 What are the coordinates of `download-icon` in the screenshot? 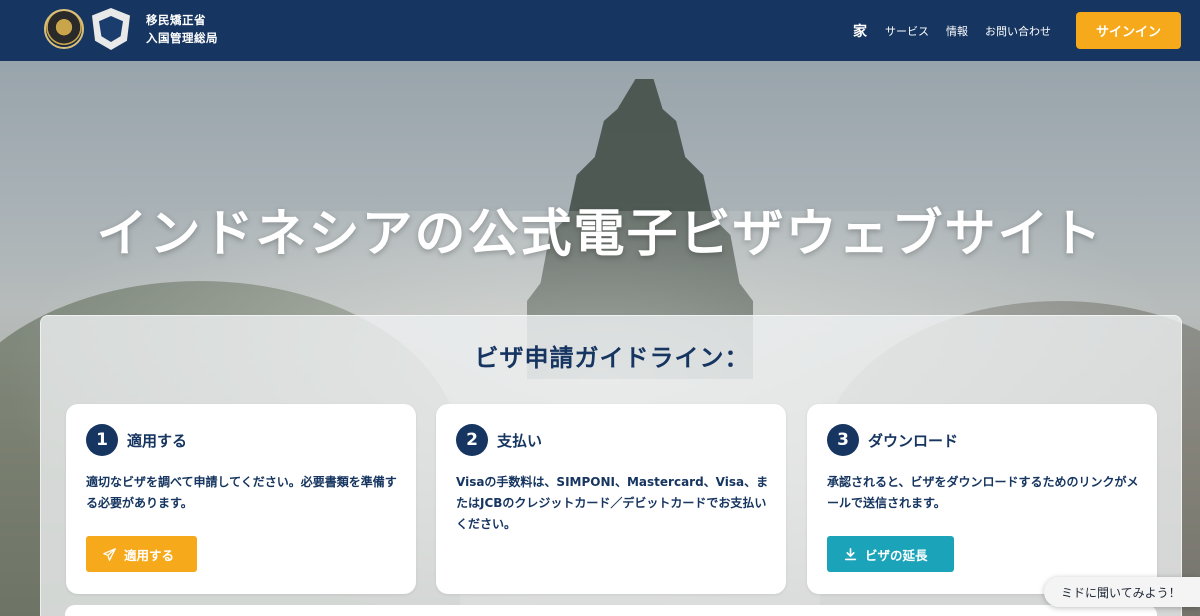 It's located at (850, 553).